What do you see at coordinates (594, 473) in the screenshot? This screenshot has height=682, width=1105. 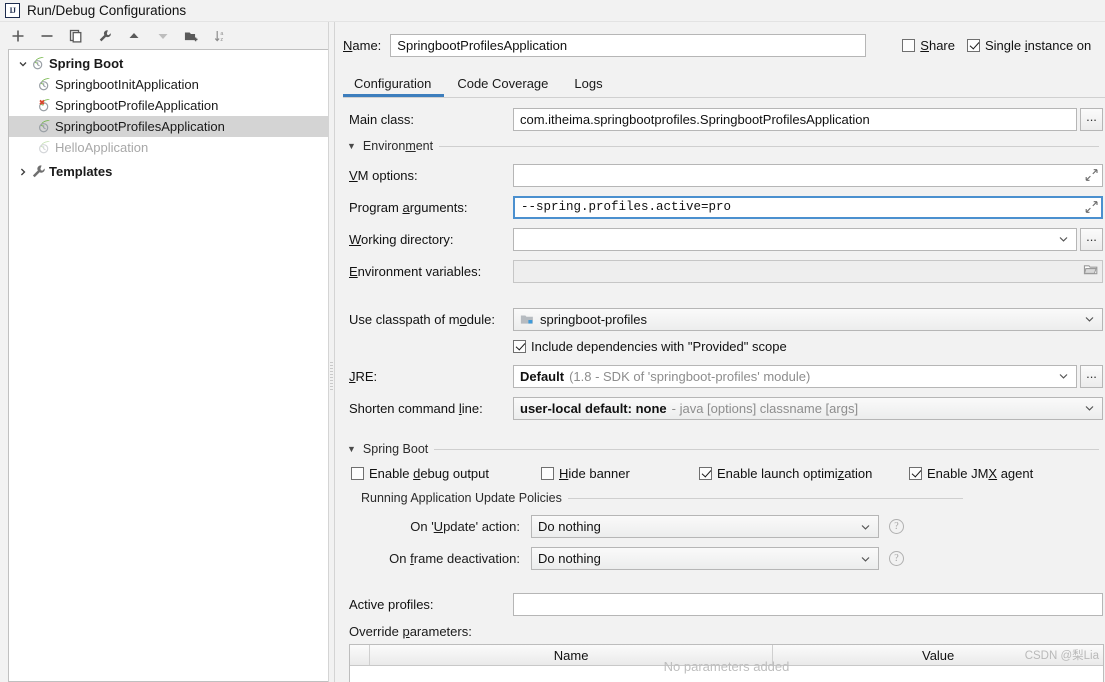 I see `hide-banner-label: Hide banner` at bounding box center [594, 473].